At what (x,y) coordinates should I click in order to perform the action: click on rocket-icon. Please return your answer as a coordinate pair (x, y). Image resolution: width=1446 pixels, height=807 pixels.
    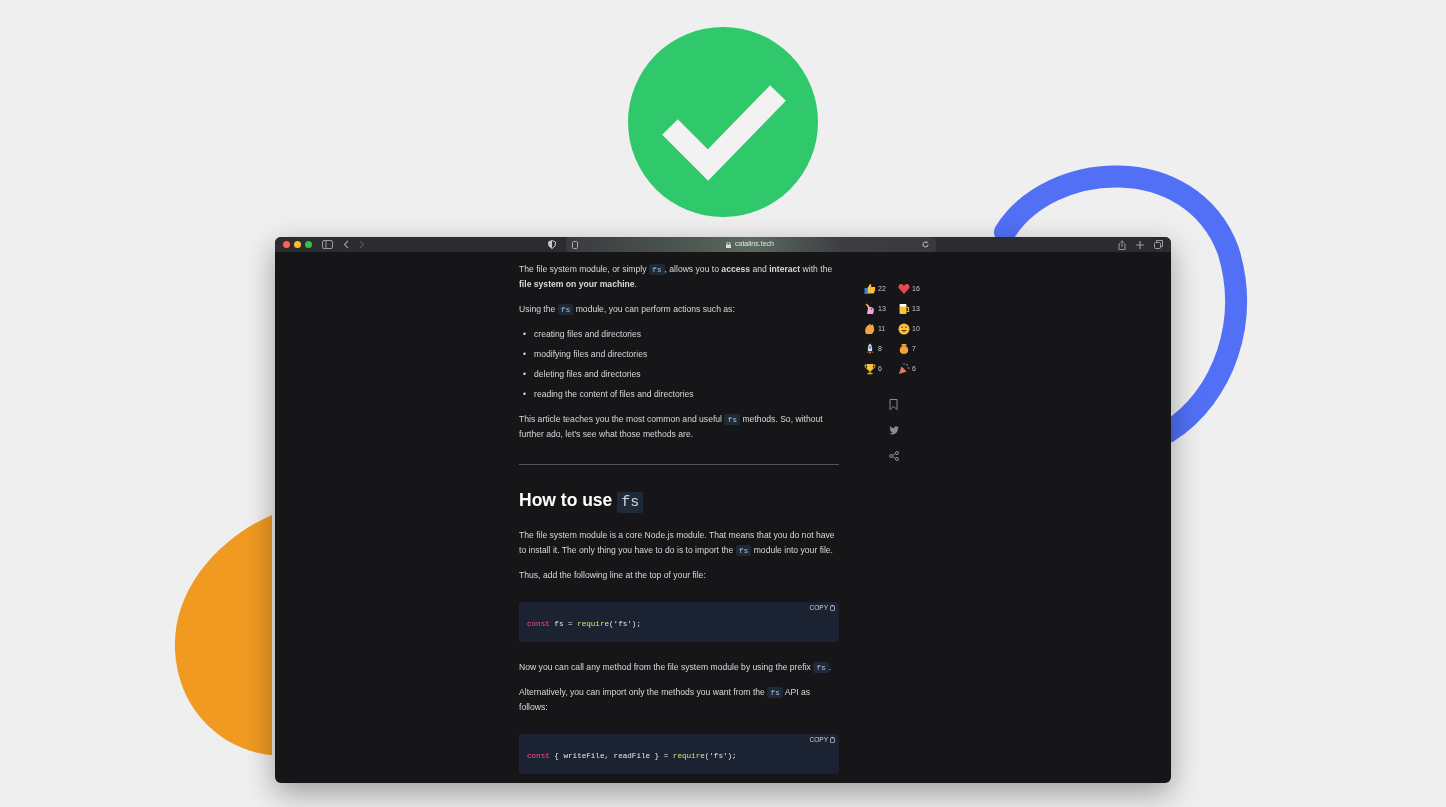
    Looking at the image, I should click on (870, 349).